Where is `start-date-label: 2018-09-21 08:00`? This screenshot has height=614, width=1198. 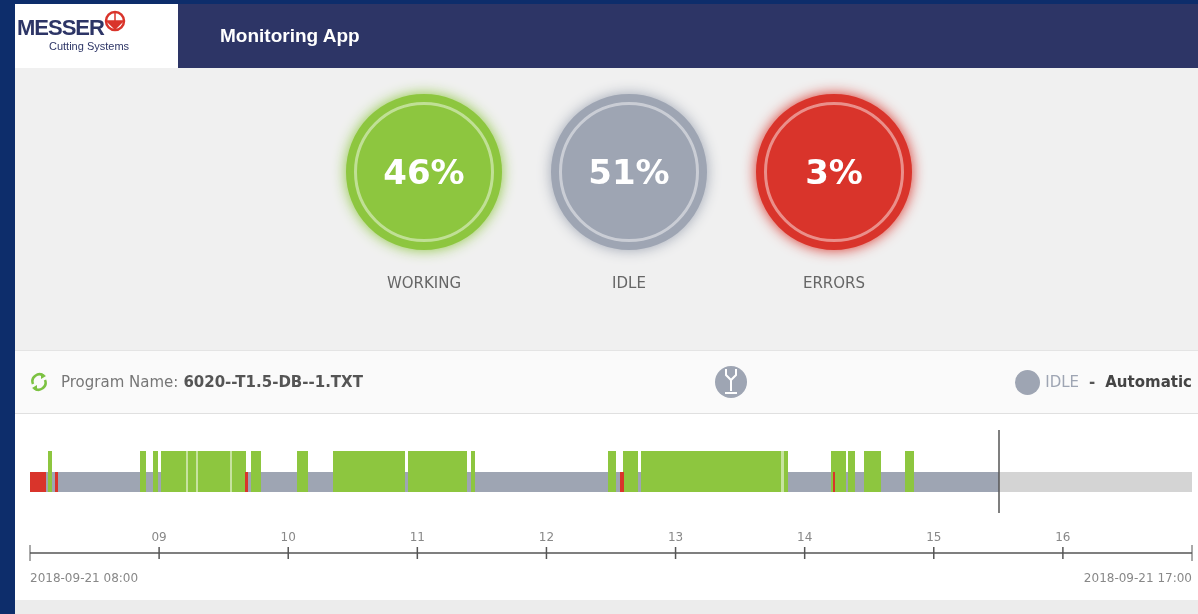
start-date-label: 2018-09-21 08:00 is located at coordinates (84, 578).